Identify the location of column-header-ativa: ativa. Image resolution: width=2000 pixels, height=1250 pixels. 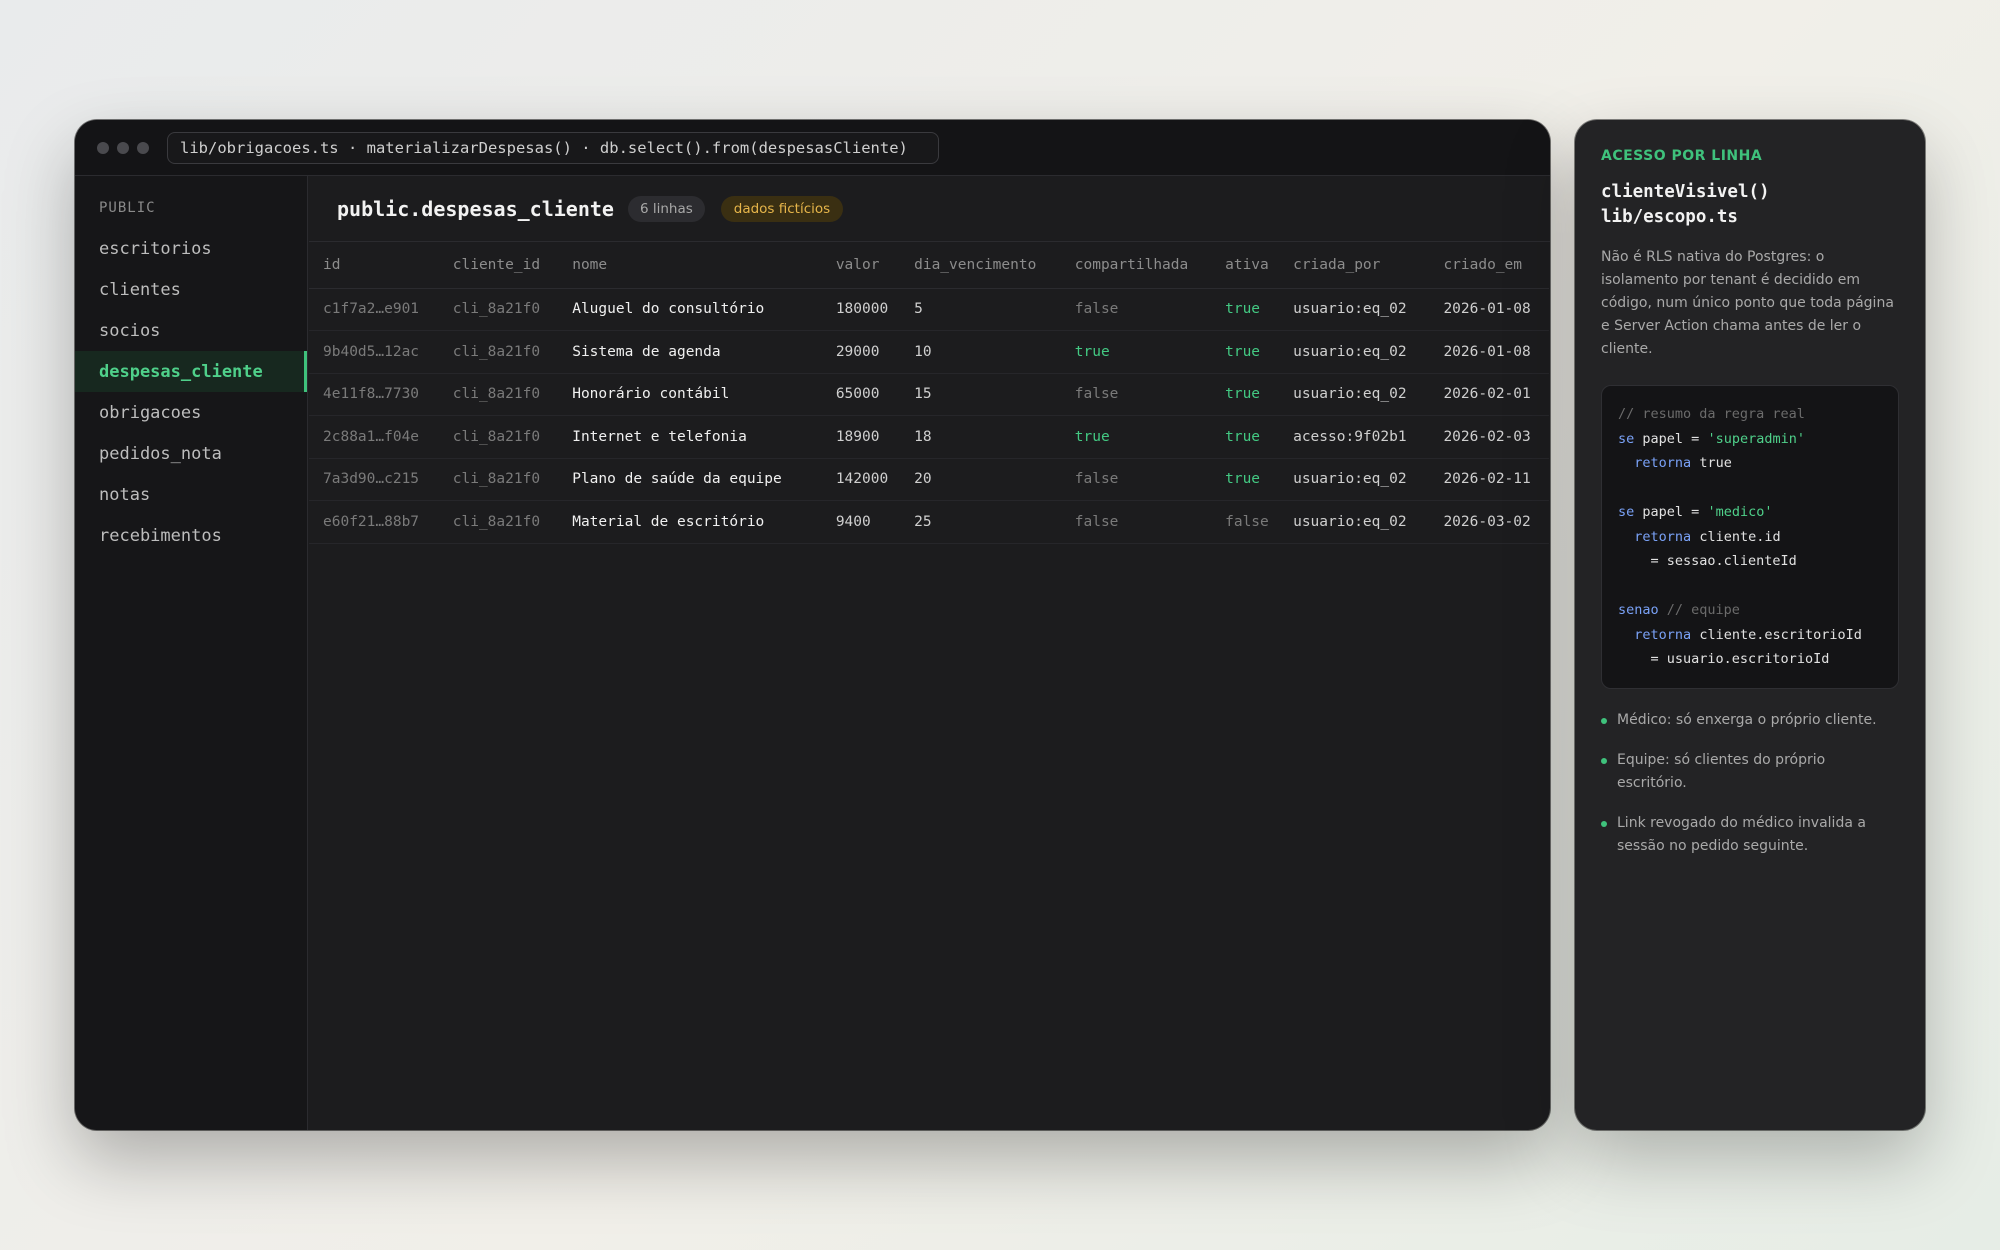
(1245, 265).